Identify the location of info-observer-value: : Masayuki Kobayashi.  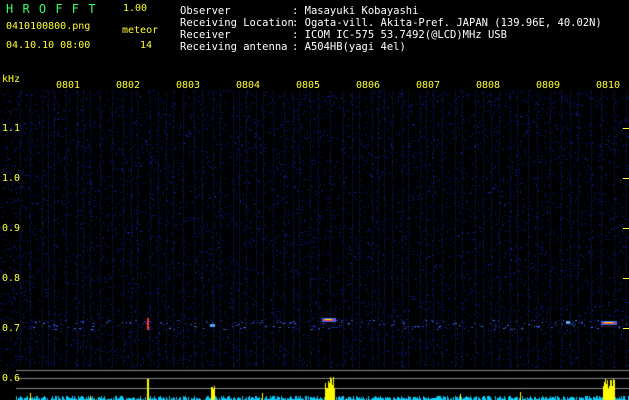
(355, 11).